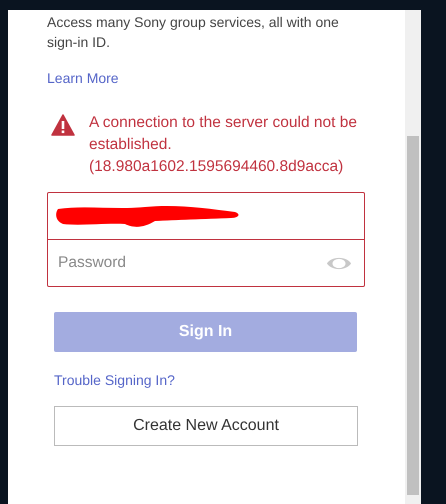 This screenshot has width=446, height=504. I want to click on error-message: A connection to the server could not be established., so click(223, 134).